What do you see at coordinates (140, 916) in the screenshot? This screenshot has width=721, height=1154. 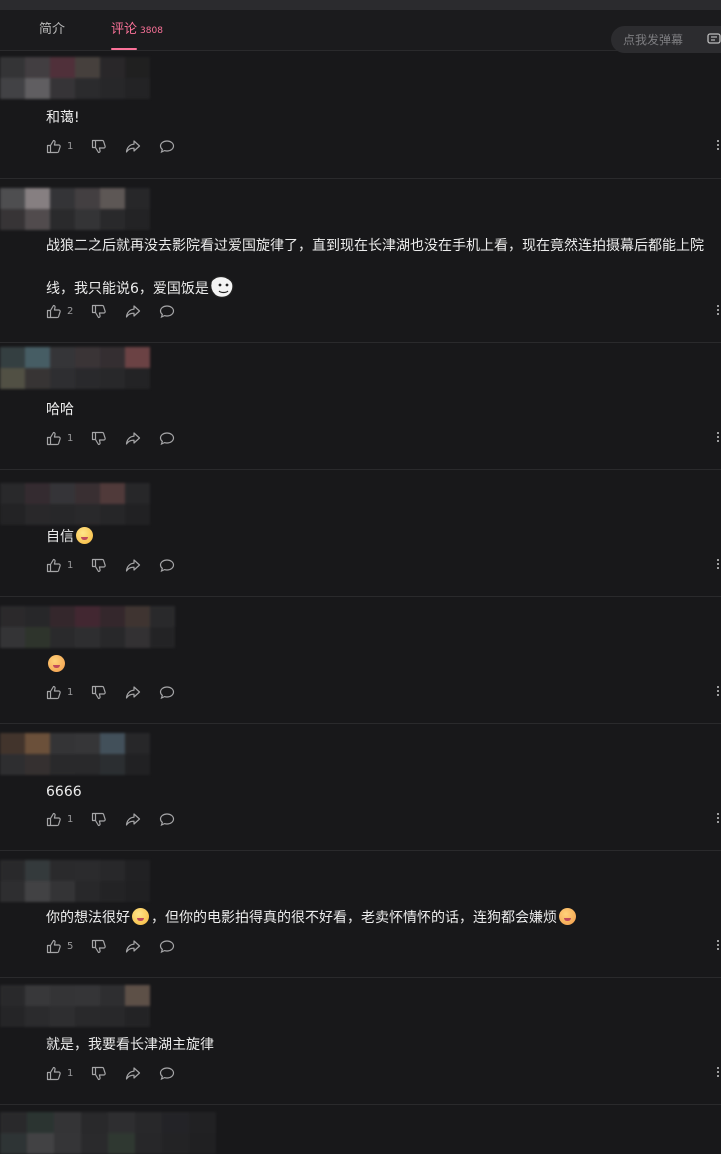 I see `shocked-emoji-icon` at bounding box center [140, 916].